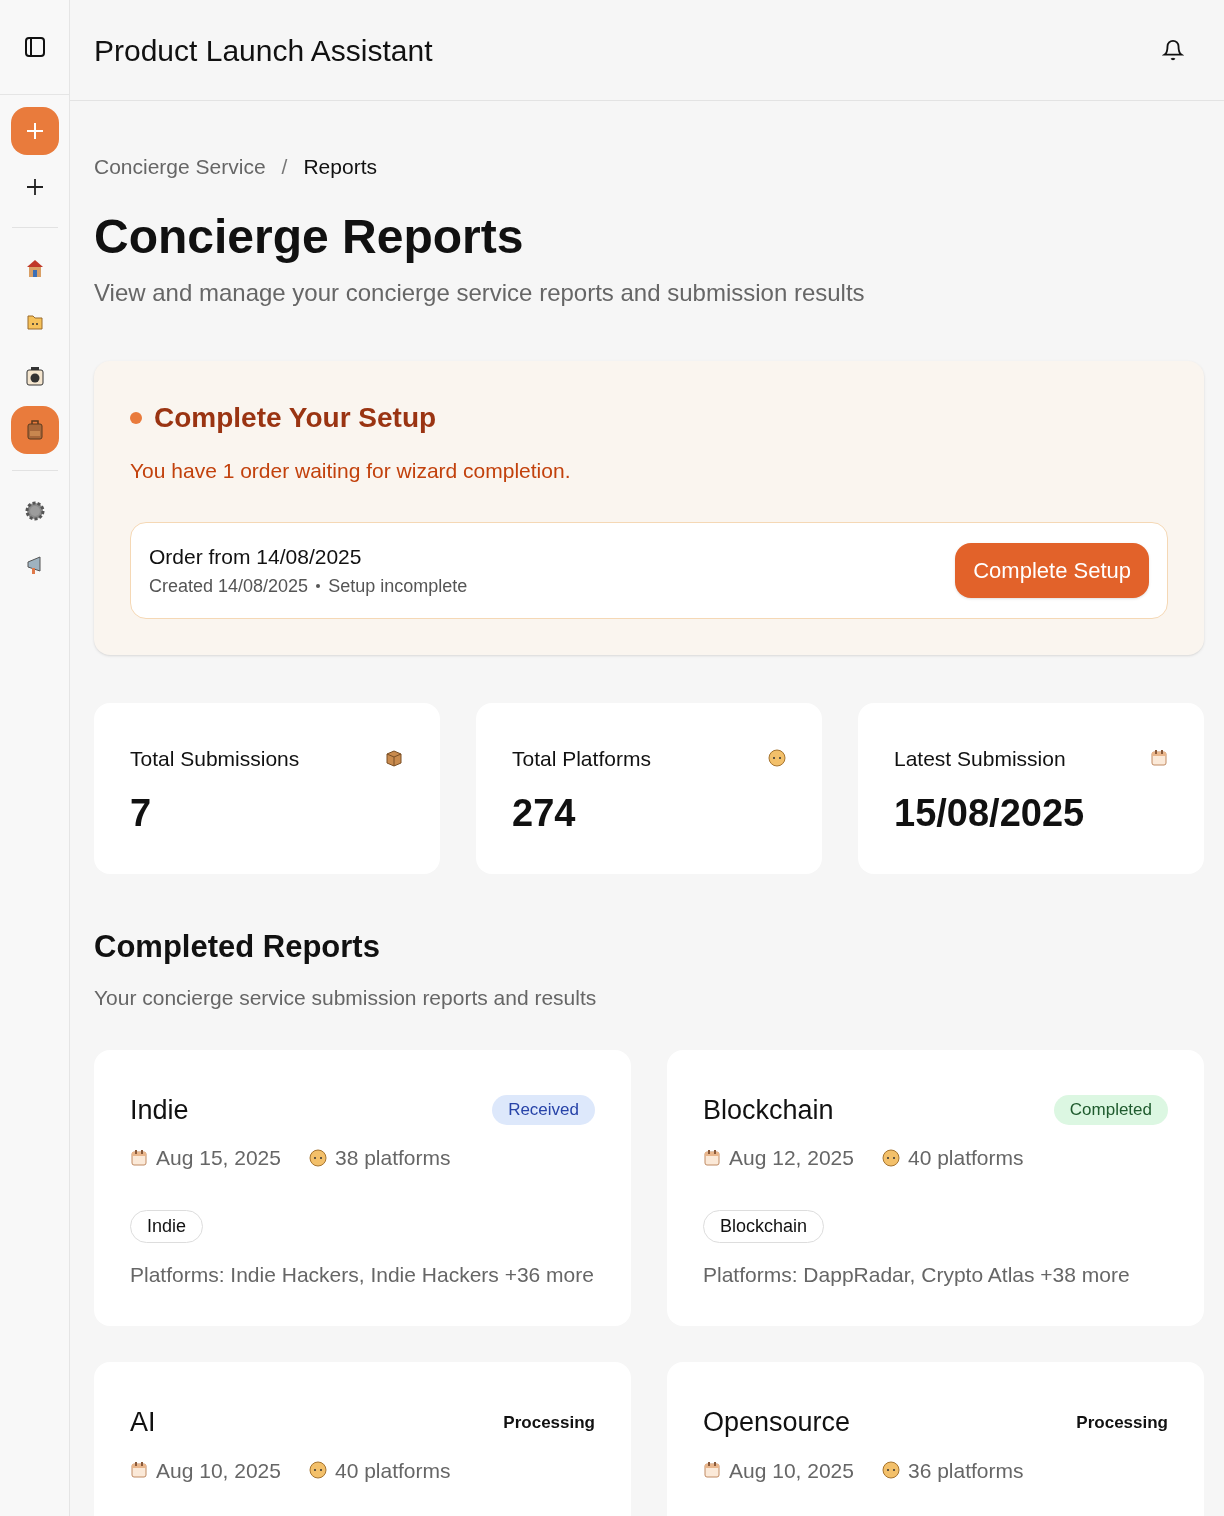  What do you see at coordinates (768, 1110) in the screenshot?
I see `report-title: Blockchain` at bounding box center [768, 1110].